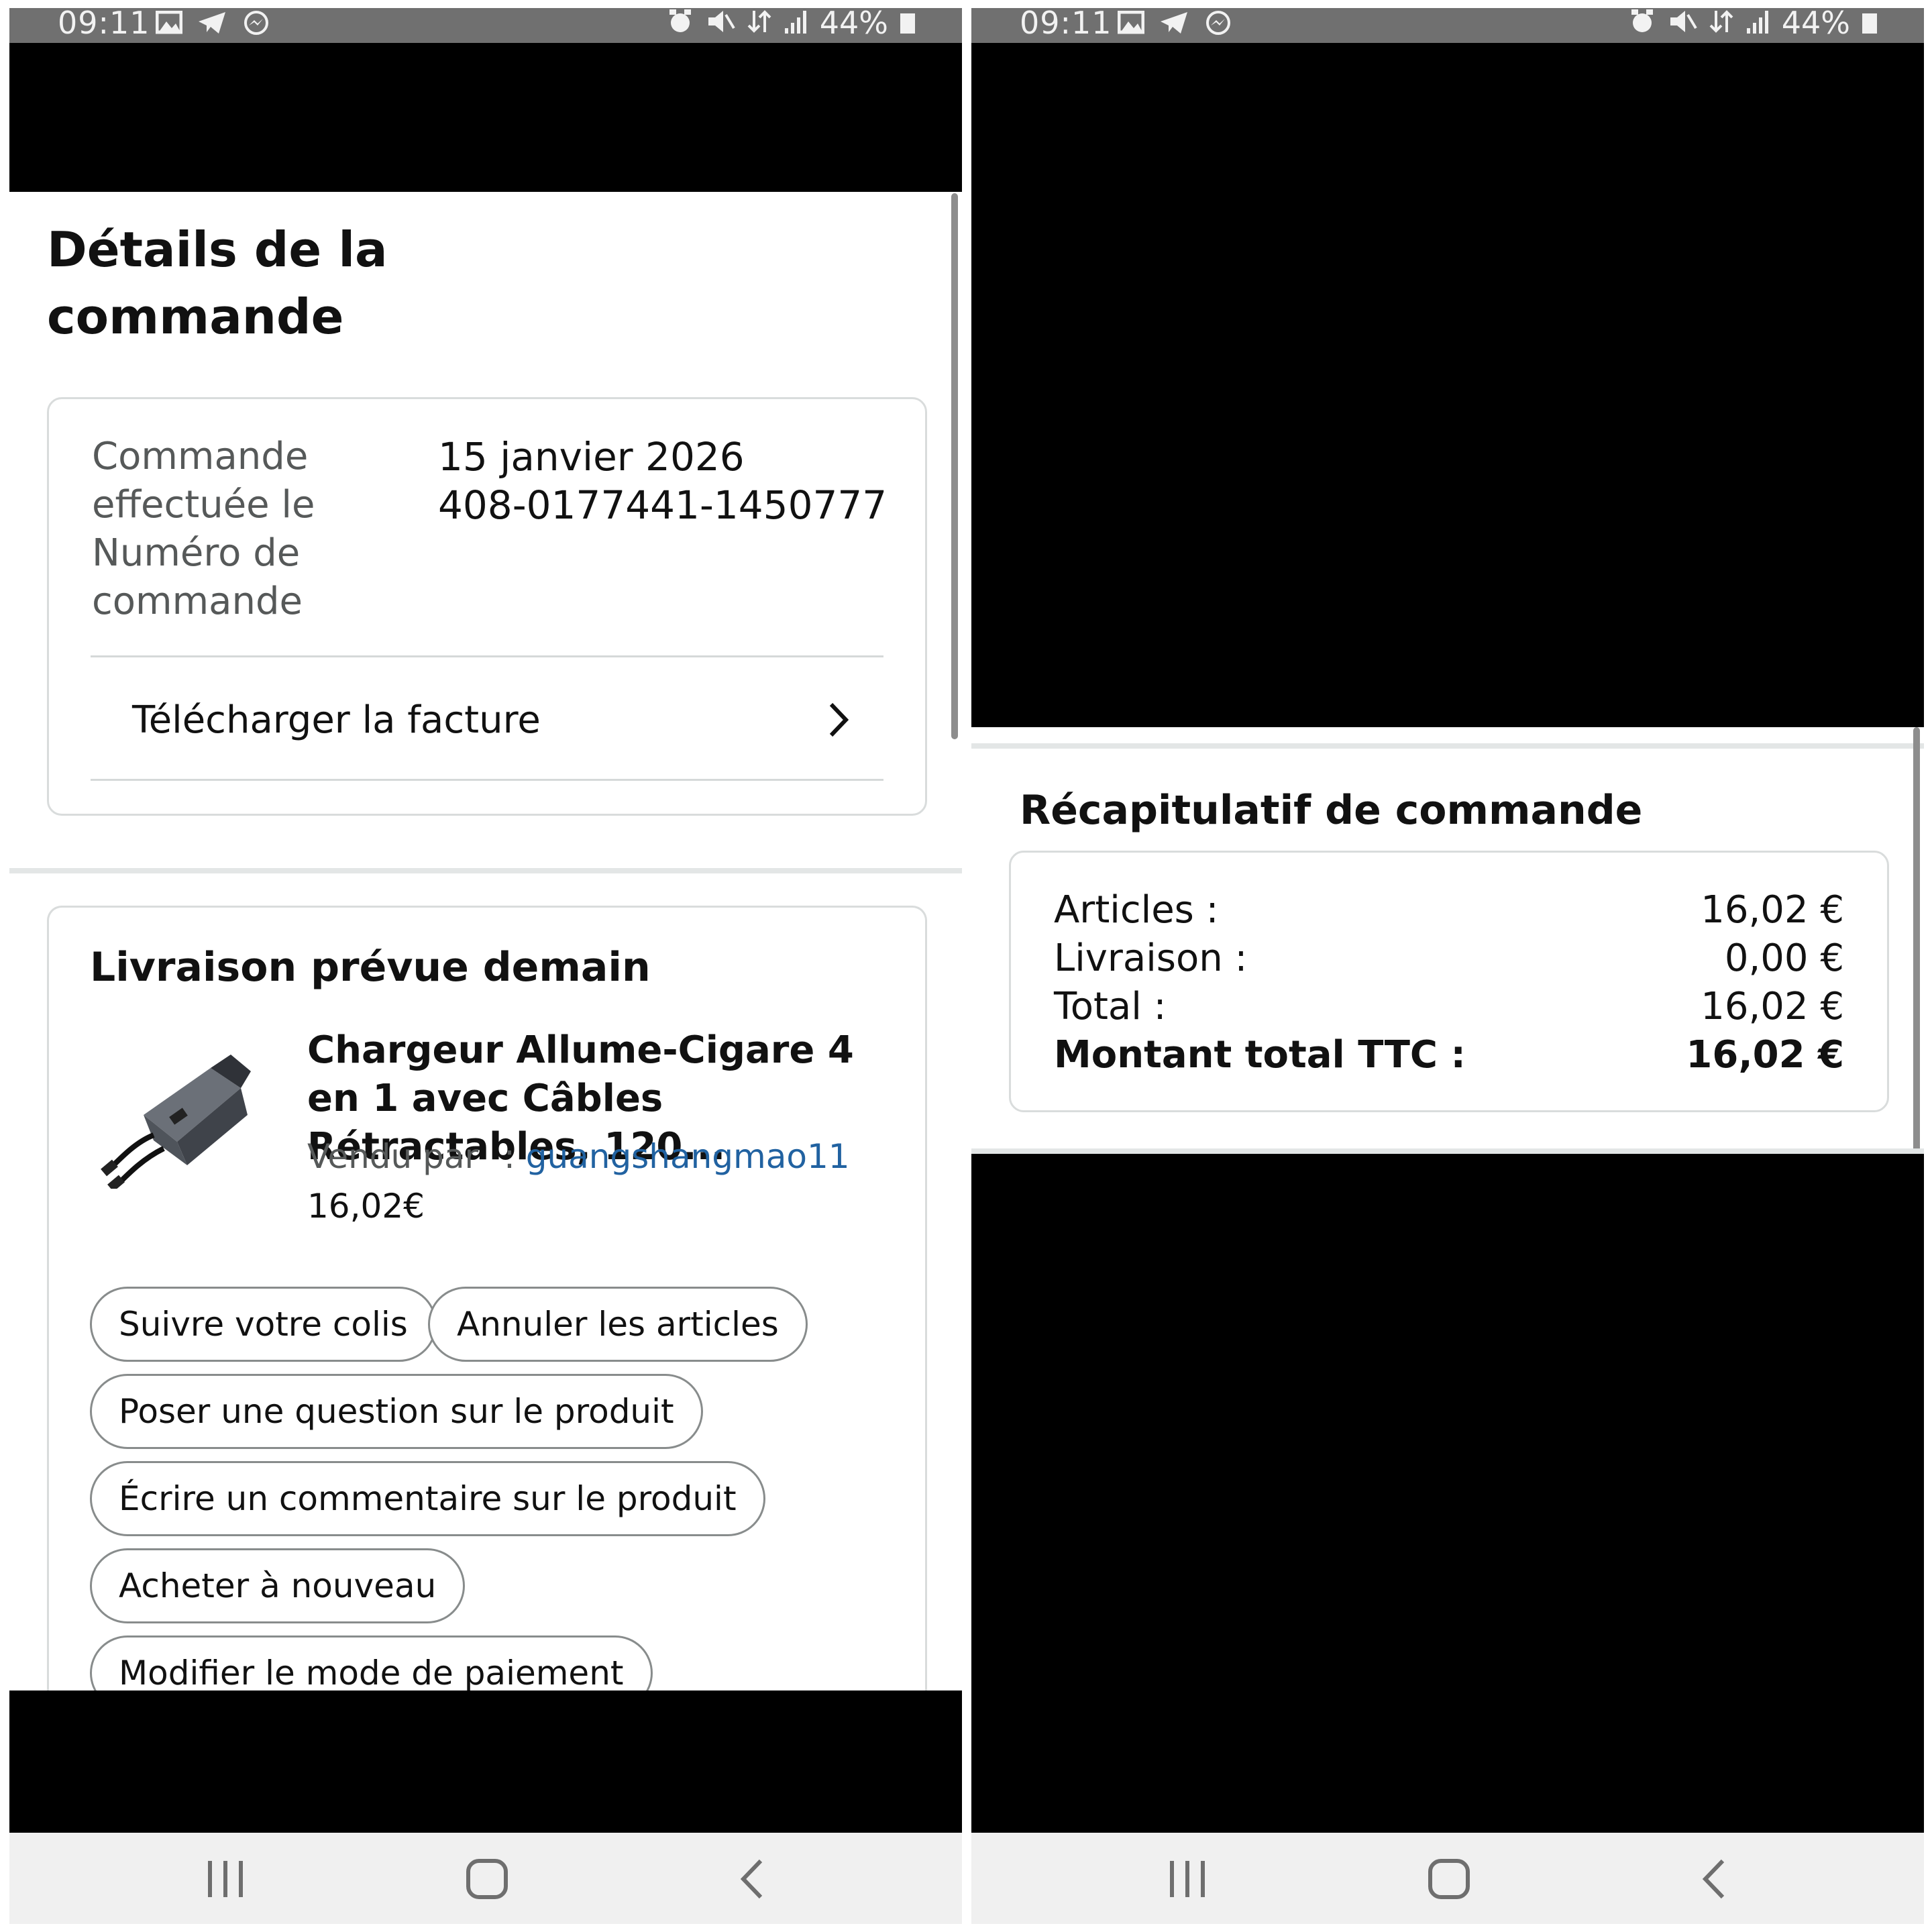 The height and width of the screenshot is (1932, 1932). Describe the element at coordinates (1136, 910) in the screenshot. I see `items-label: Articles :` at that location.